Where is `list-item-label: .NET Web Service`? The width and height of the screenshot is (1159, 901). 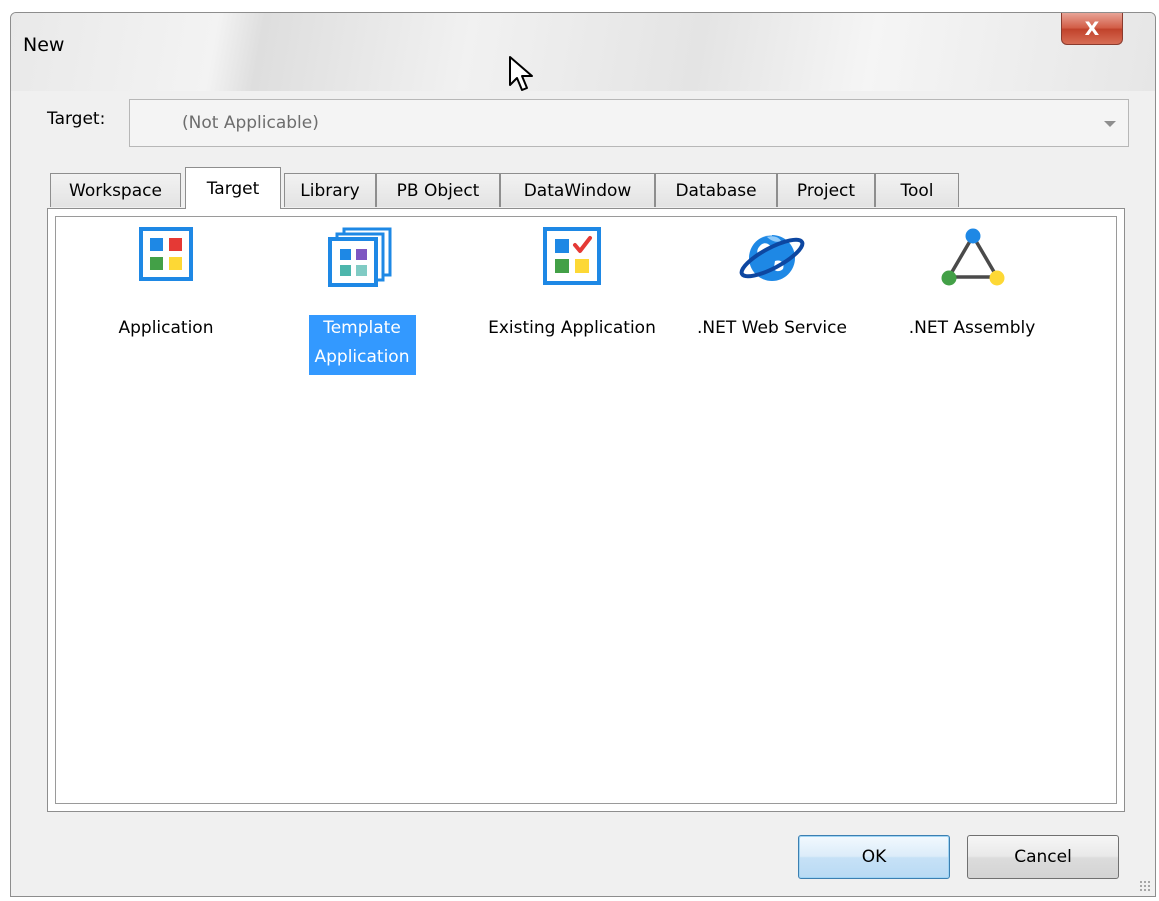
list-item-label: .NET Web Service is located at coordinates (772, 328).